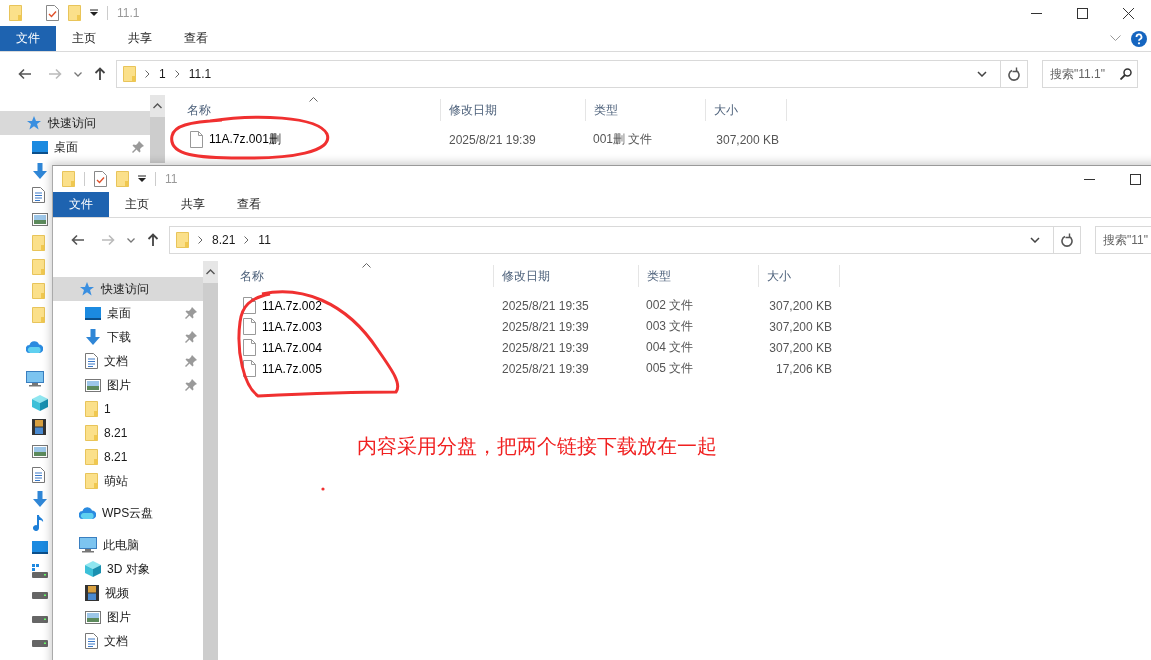 Image resolution: width=1151 pixels, height=660 pixels. What do you see at coordinates (128, 409) in the screenshot?
I see `nav-item: 1` at bounding box center [128, 409].